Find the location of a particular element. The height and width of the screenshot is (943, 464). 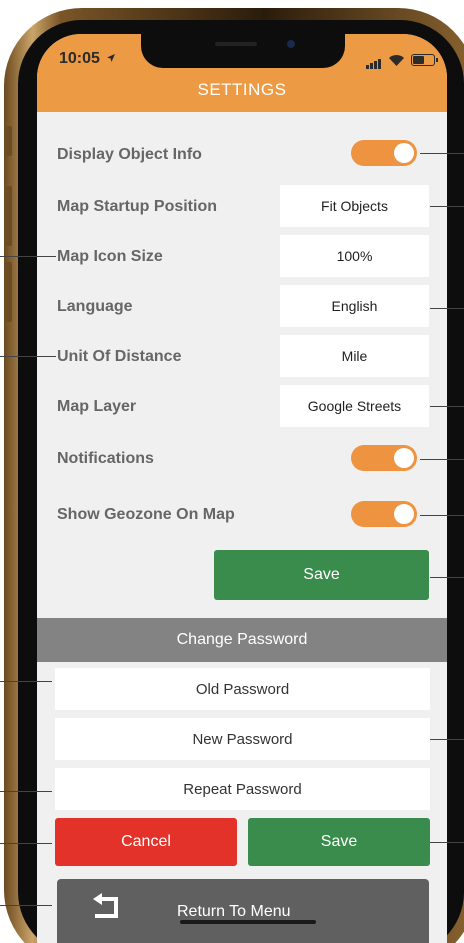

notifications-label: Notifications is located at coordinates (105, 458).